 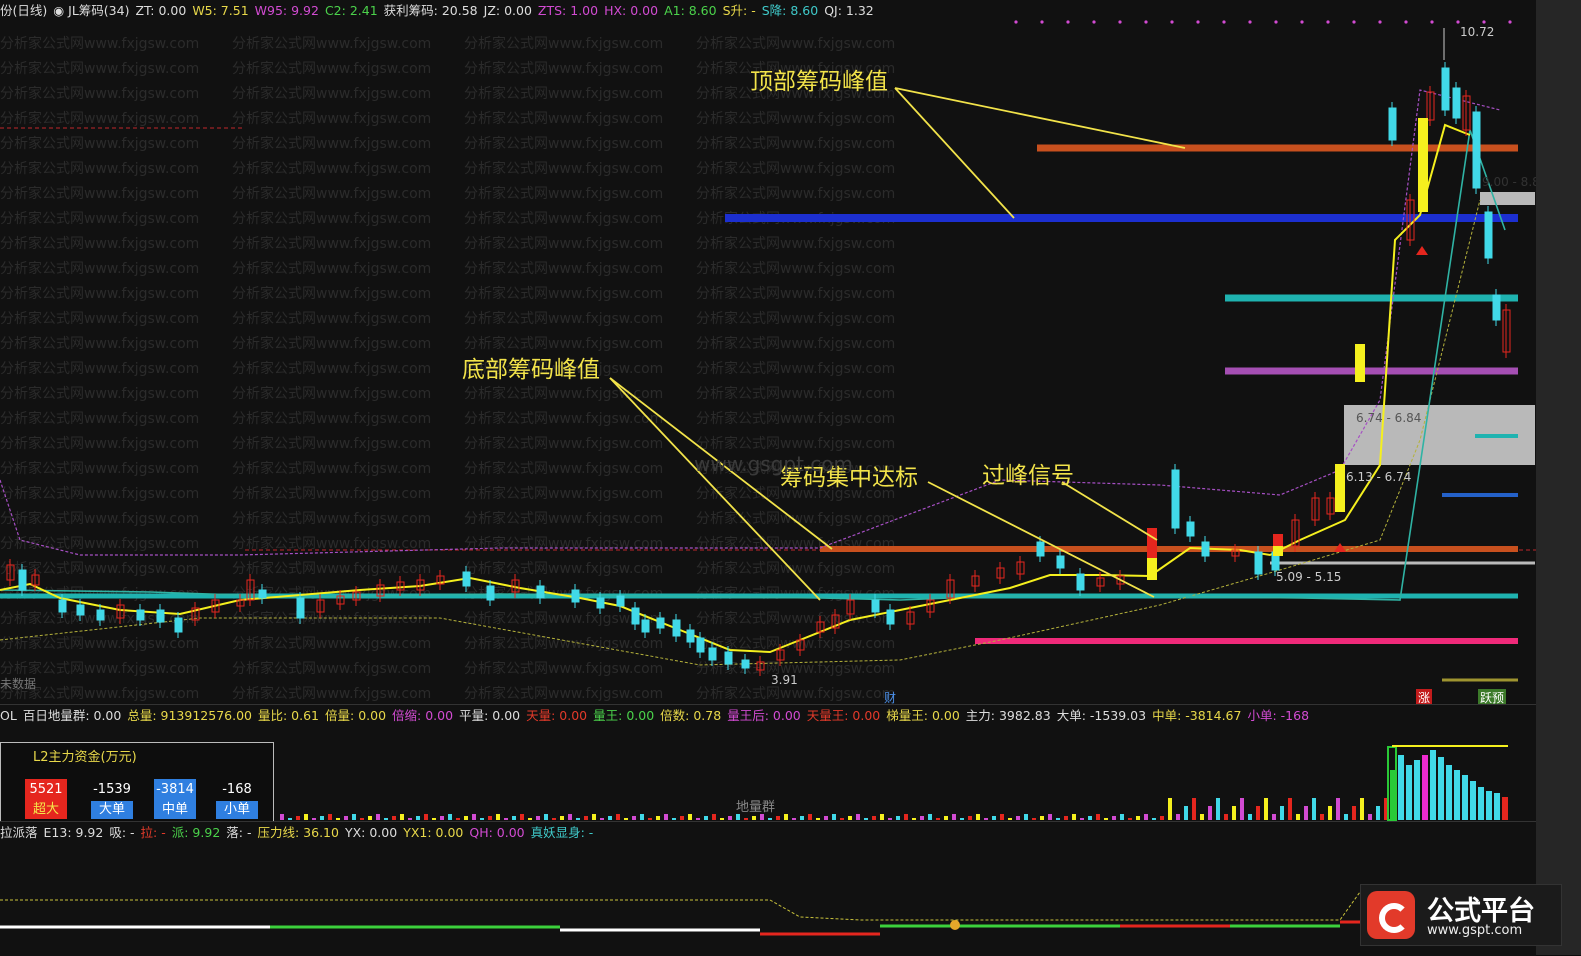 I want to click on indicator-canvas, so click(x=768, y=889).